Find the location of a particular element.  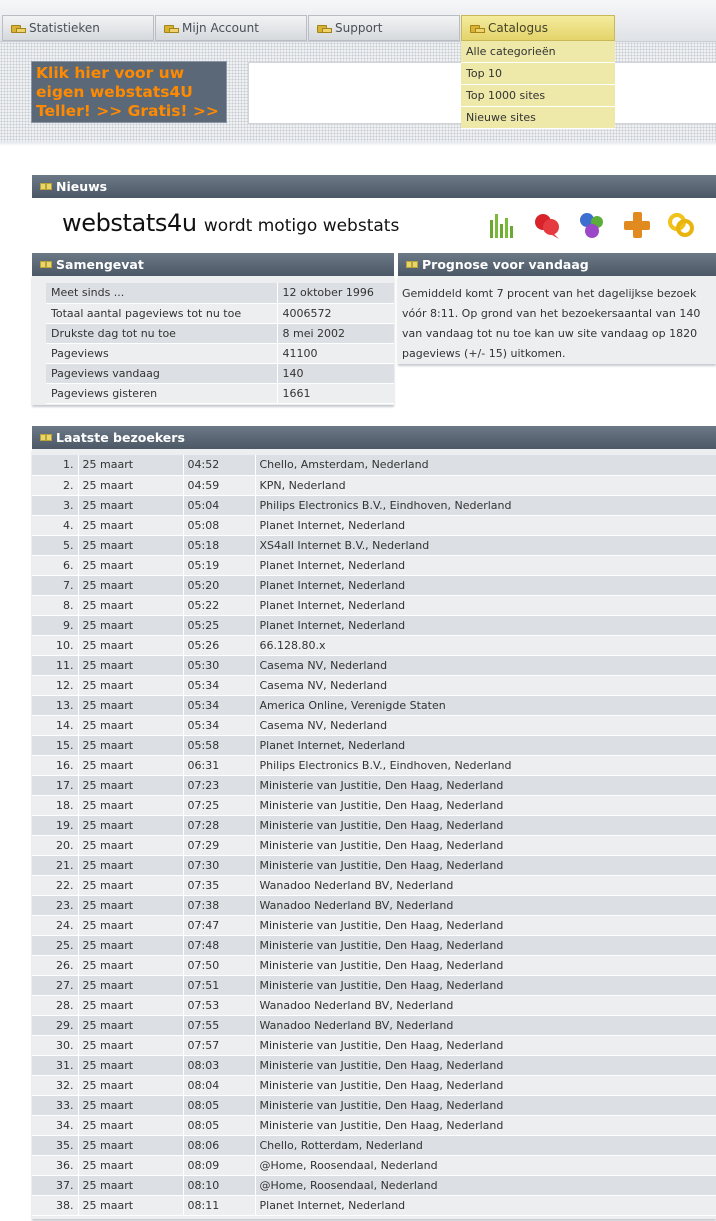

visit-number: 24. is located at coordinates (55, 925).